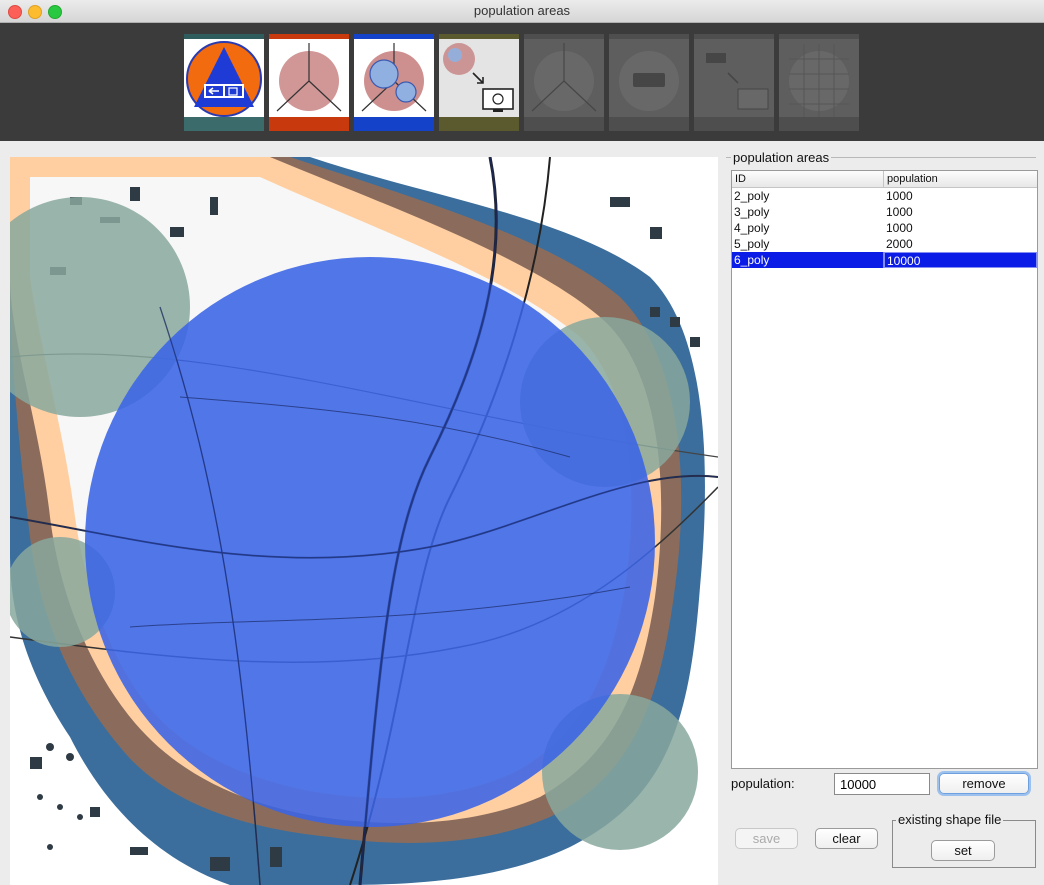 This screenshot has height=885, width=1044. What do you see at coordinates (884, 196) in the screenshot?
I see `table-row: 2_poly 1000` at bounding box center [884, 196].